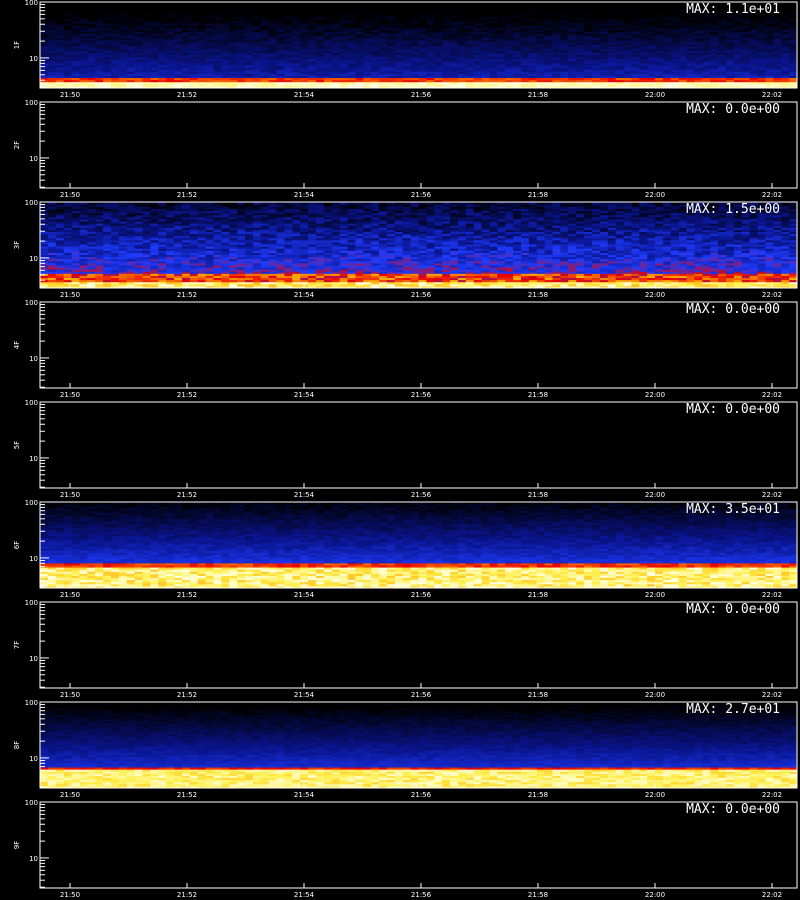  What do you see at coordinates (418, 145) in the screenshot?
I see `plot-frame` at bounding box center [418, 145].